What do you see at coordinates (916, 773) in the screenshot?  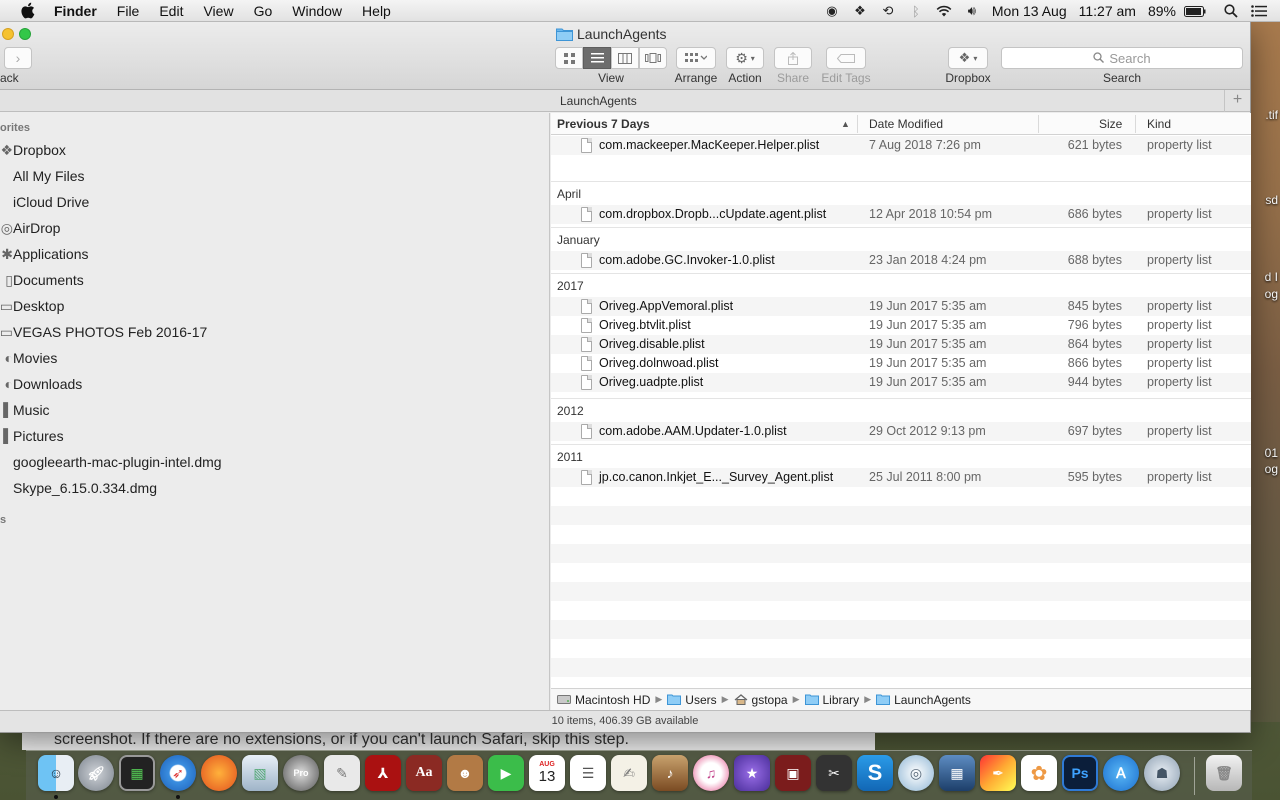 I see `screen-shot-dock-icon: ◎` at bounding box center [916, 773].